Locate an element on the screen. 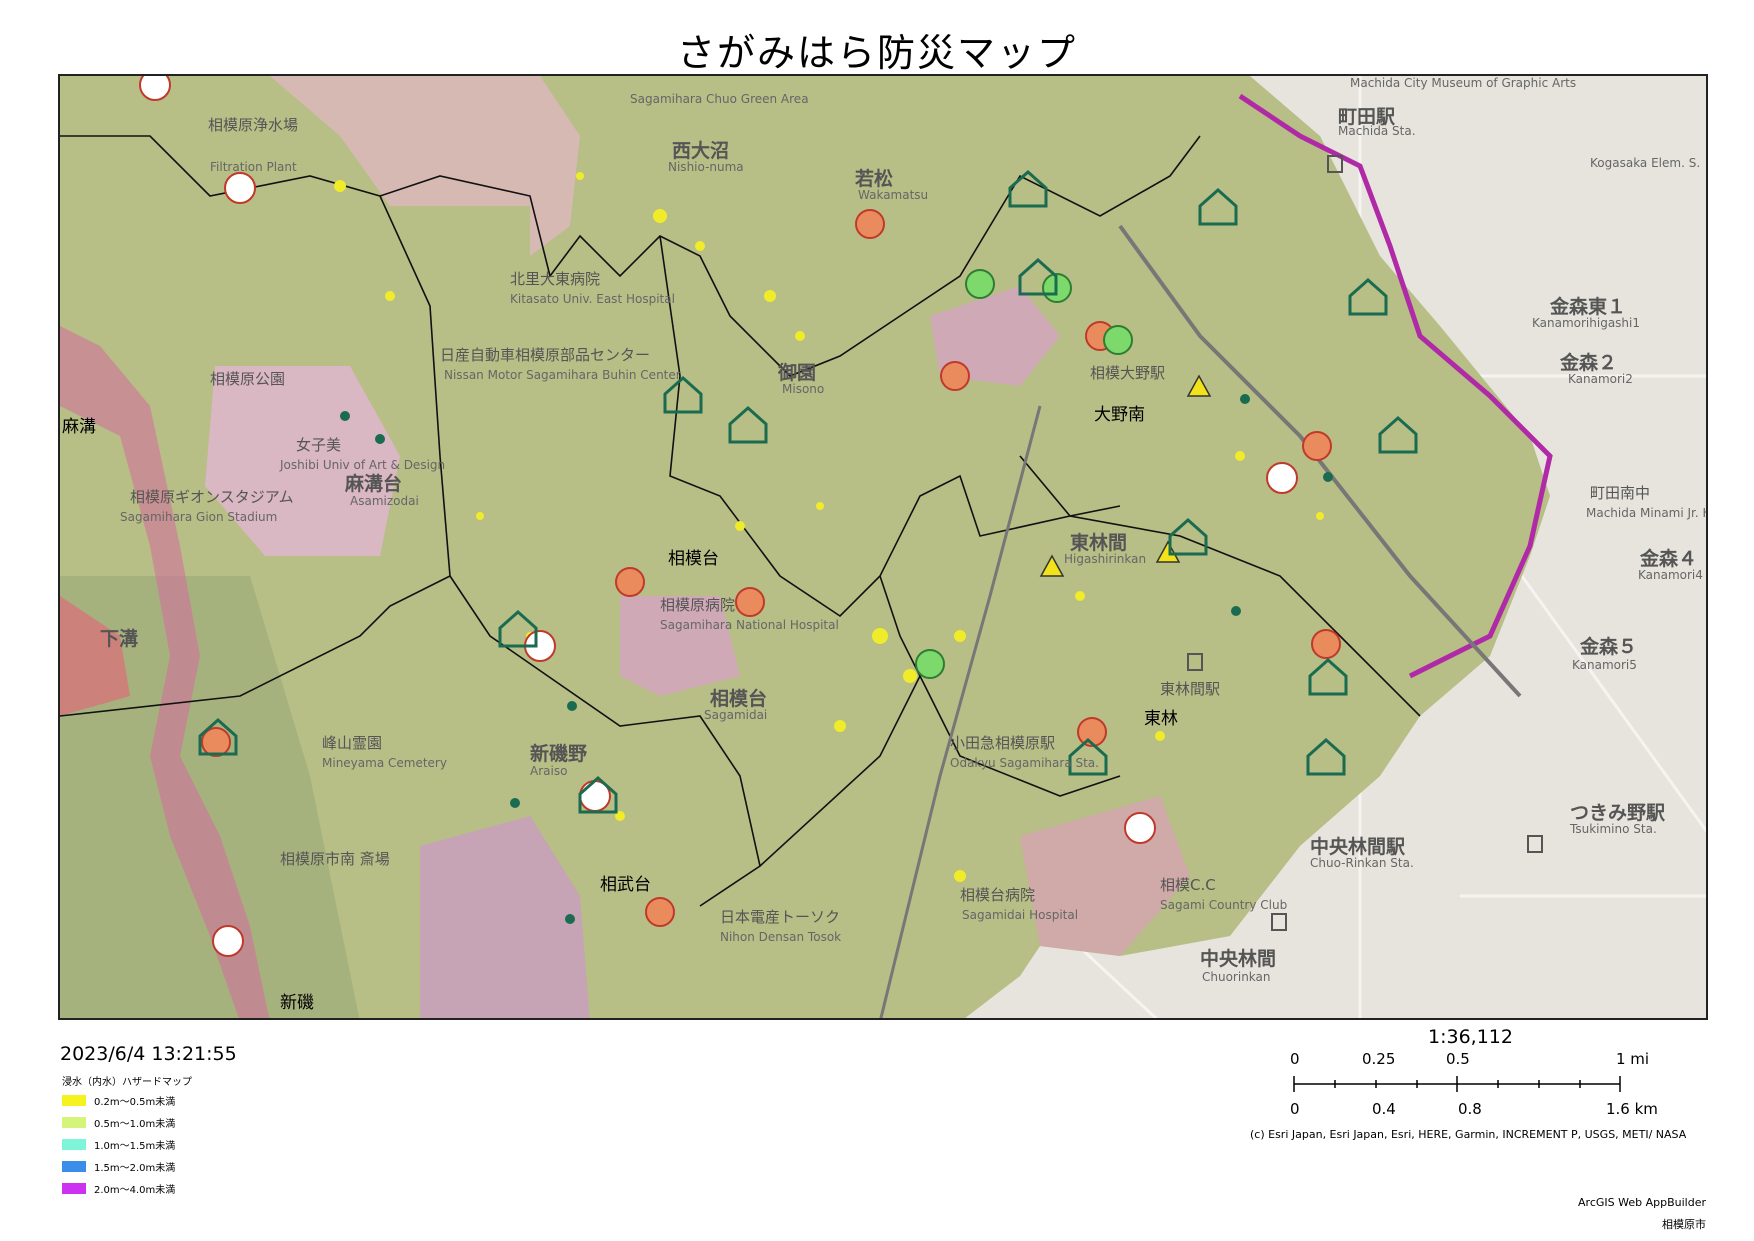  legend-item: 0.2m～0.5m未満 is located at coordinates (118, 1100).